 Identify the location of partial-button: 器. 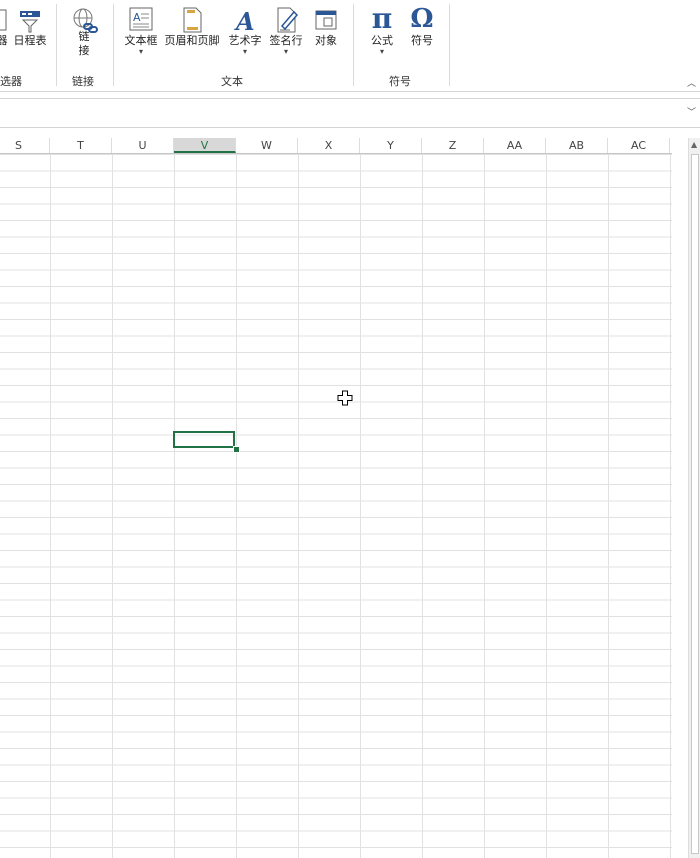
(4, 28).